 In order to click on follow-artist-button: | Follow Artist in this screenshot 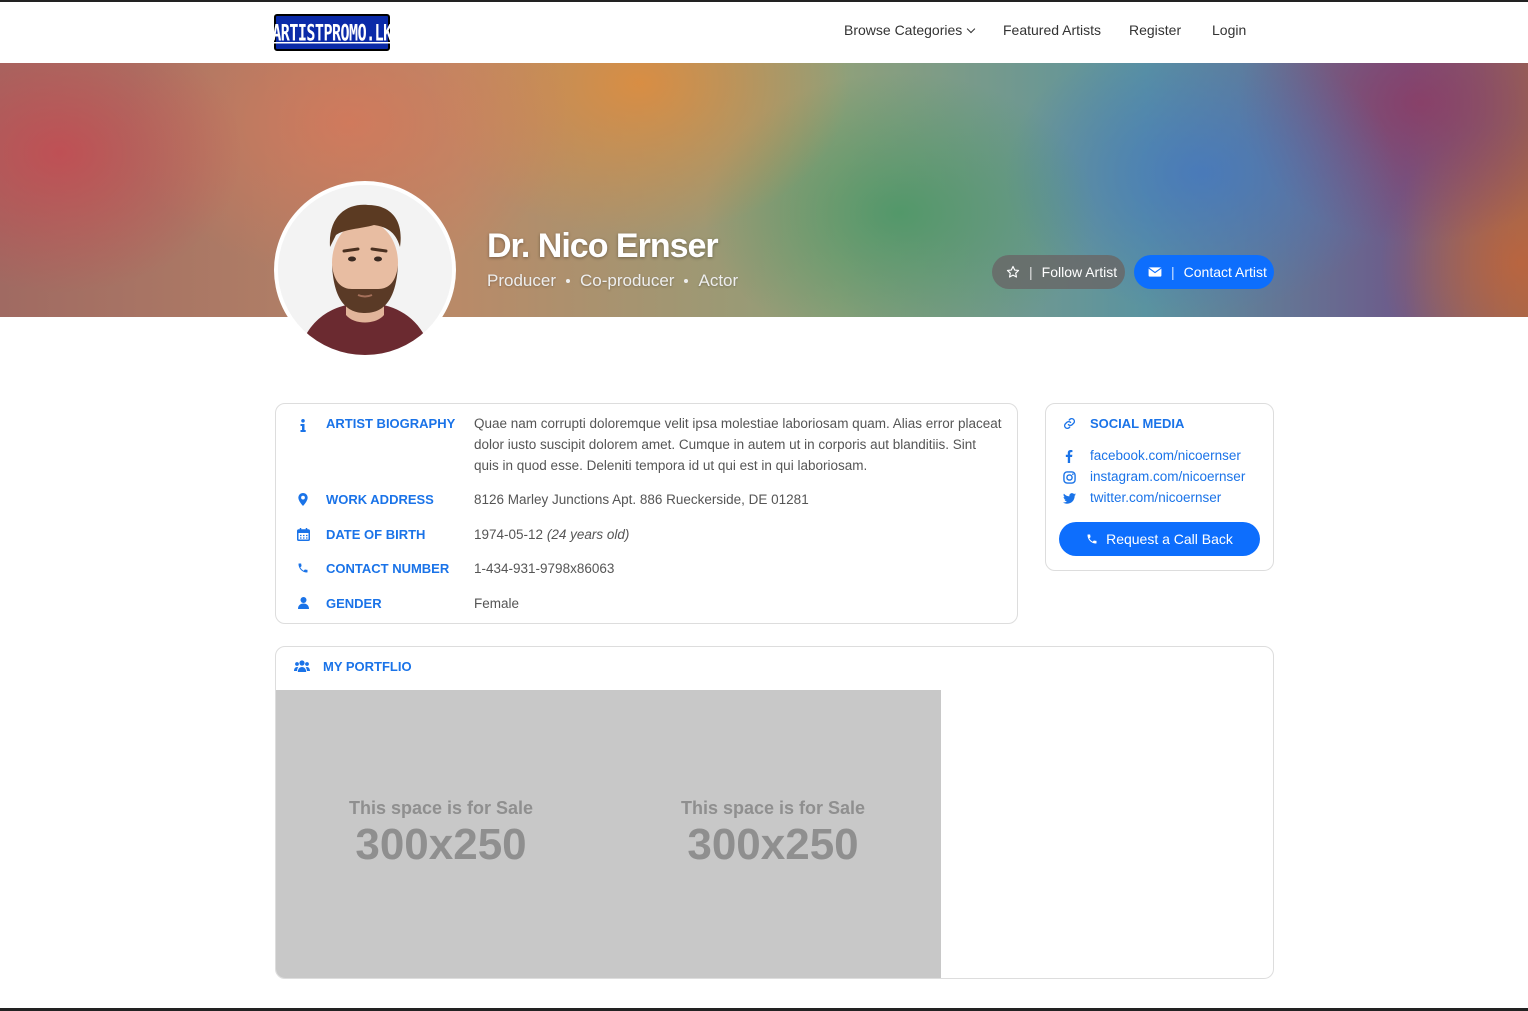, I will do `click(1058, 272)`.